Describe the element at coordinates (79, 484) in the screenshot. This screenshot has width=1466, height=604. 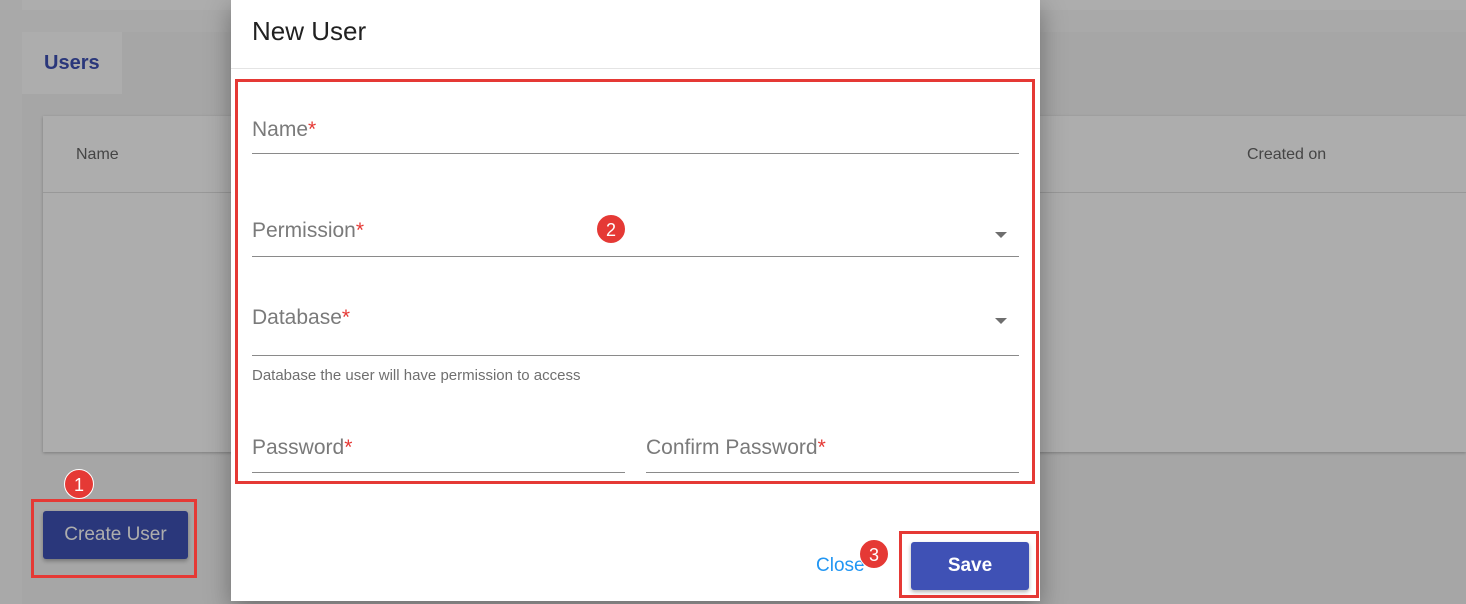
I see `annotation-badge-1: 1` at that location.